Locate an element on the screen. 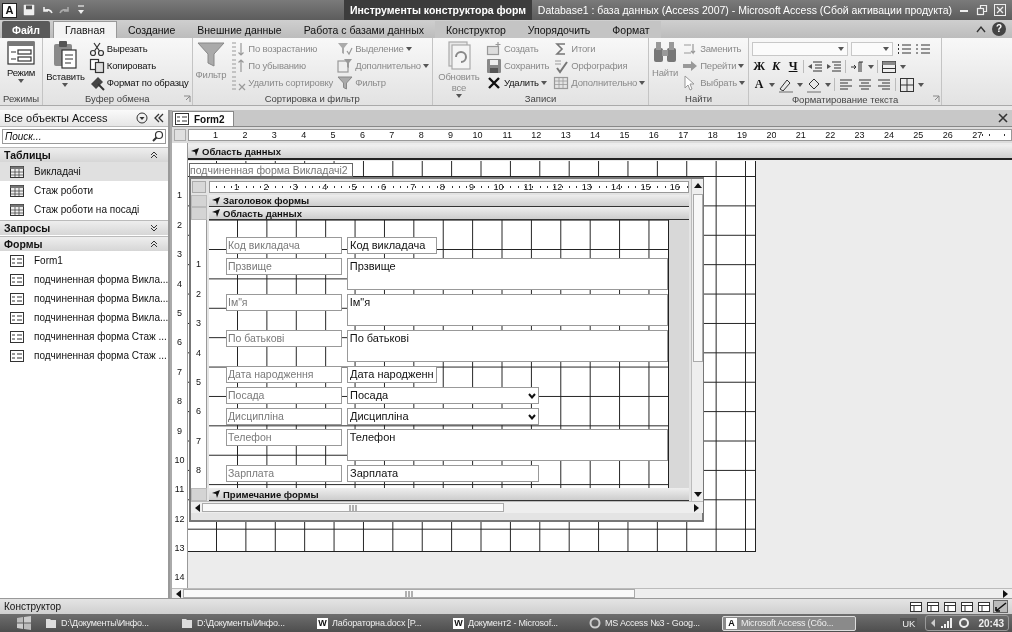 This screenshot has width=1012, height=632. text-box-control: Посада is located at coordinates (443, 395).